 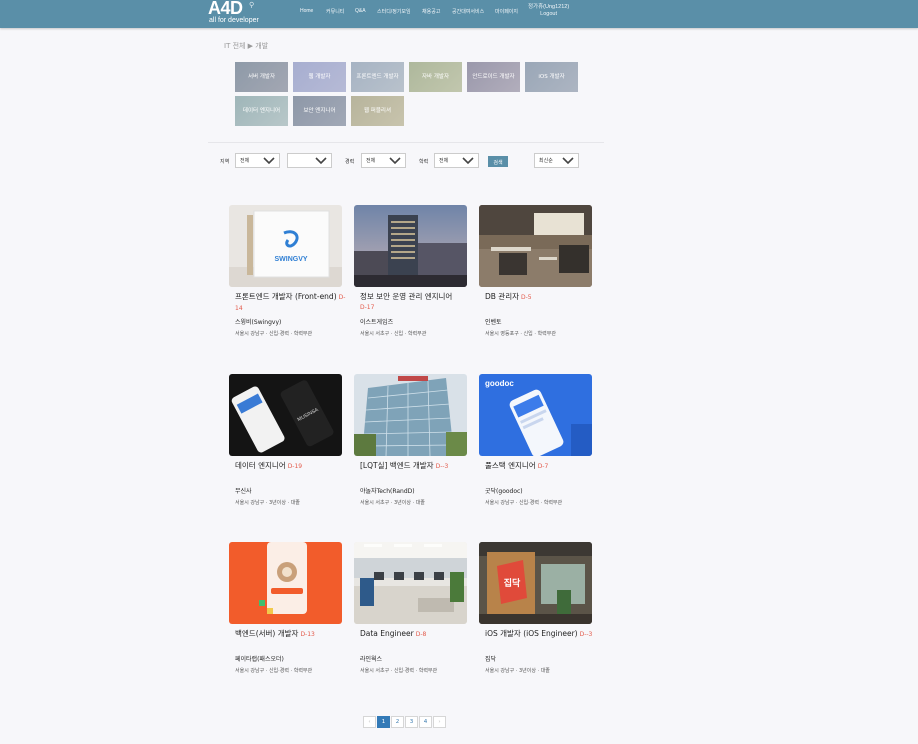 I want to click on nav-home: Home, so click(x=306, y=11).